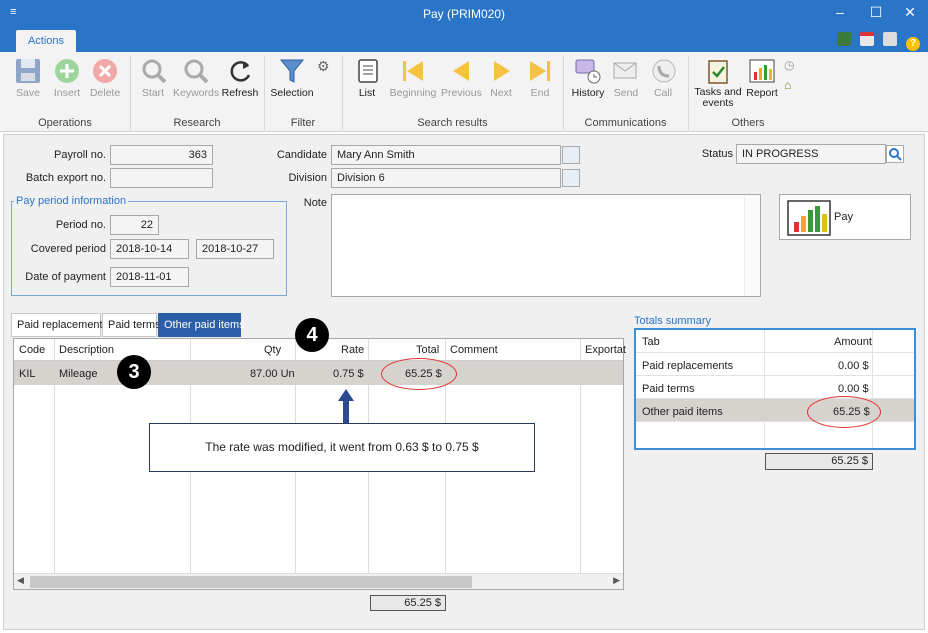 The width and height of the screenshot is (928, 633). What do you see at coordinates (427, 350) in the screenshot?
I see `col-total: Total` at bounding box center [427, 350].